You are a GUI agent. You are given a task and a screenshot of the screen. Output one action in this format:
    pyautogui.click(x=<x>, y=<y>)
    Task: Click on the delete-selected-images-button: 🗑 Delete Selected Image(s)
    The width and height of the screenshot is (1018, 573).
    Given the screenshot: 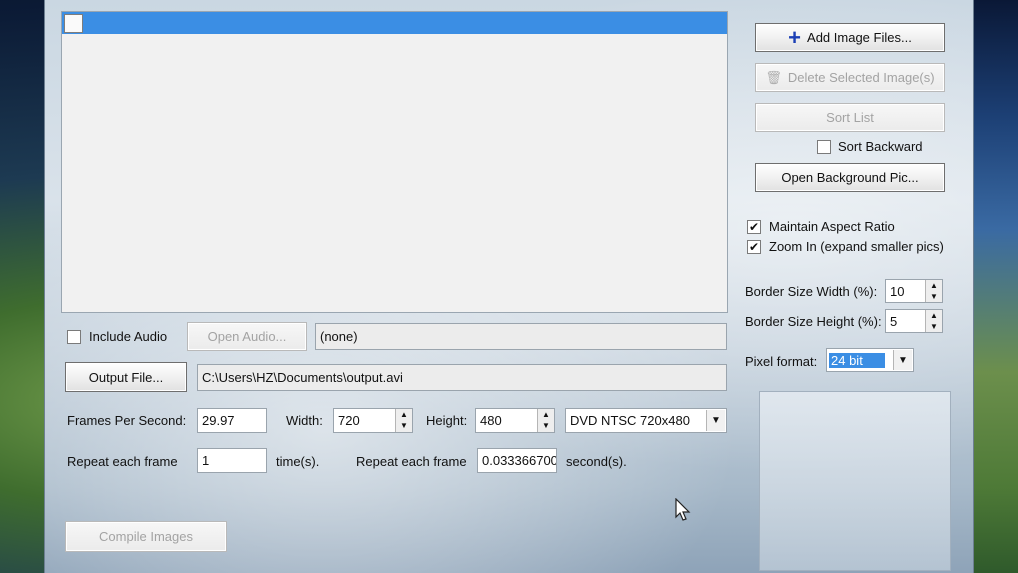 What is the action you would take?
    pyautogui.click(x=850, y=77)
    